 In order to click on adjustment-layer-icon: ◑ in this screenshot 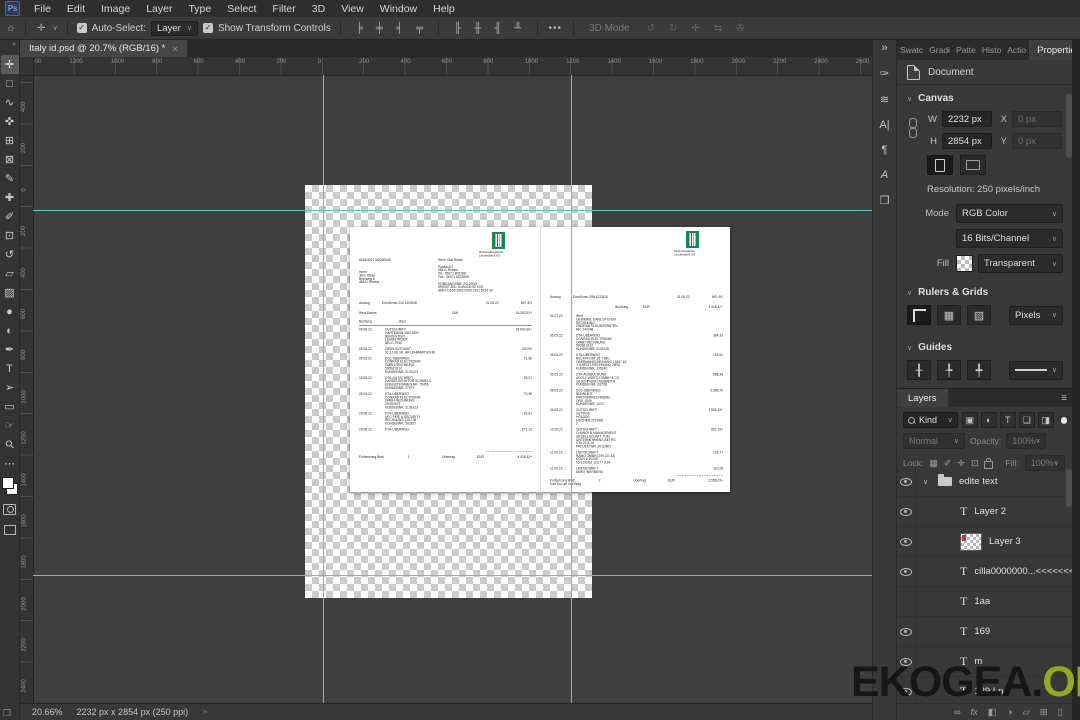, I will do `click(1010, 712)`.